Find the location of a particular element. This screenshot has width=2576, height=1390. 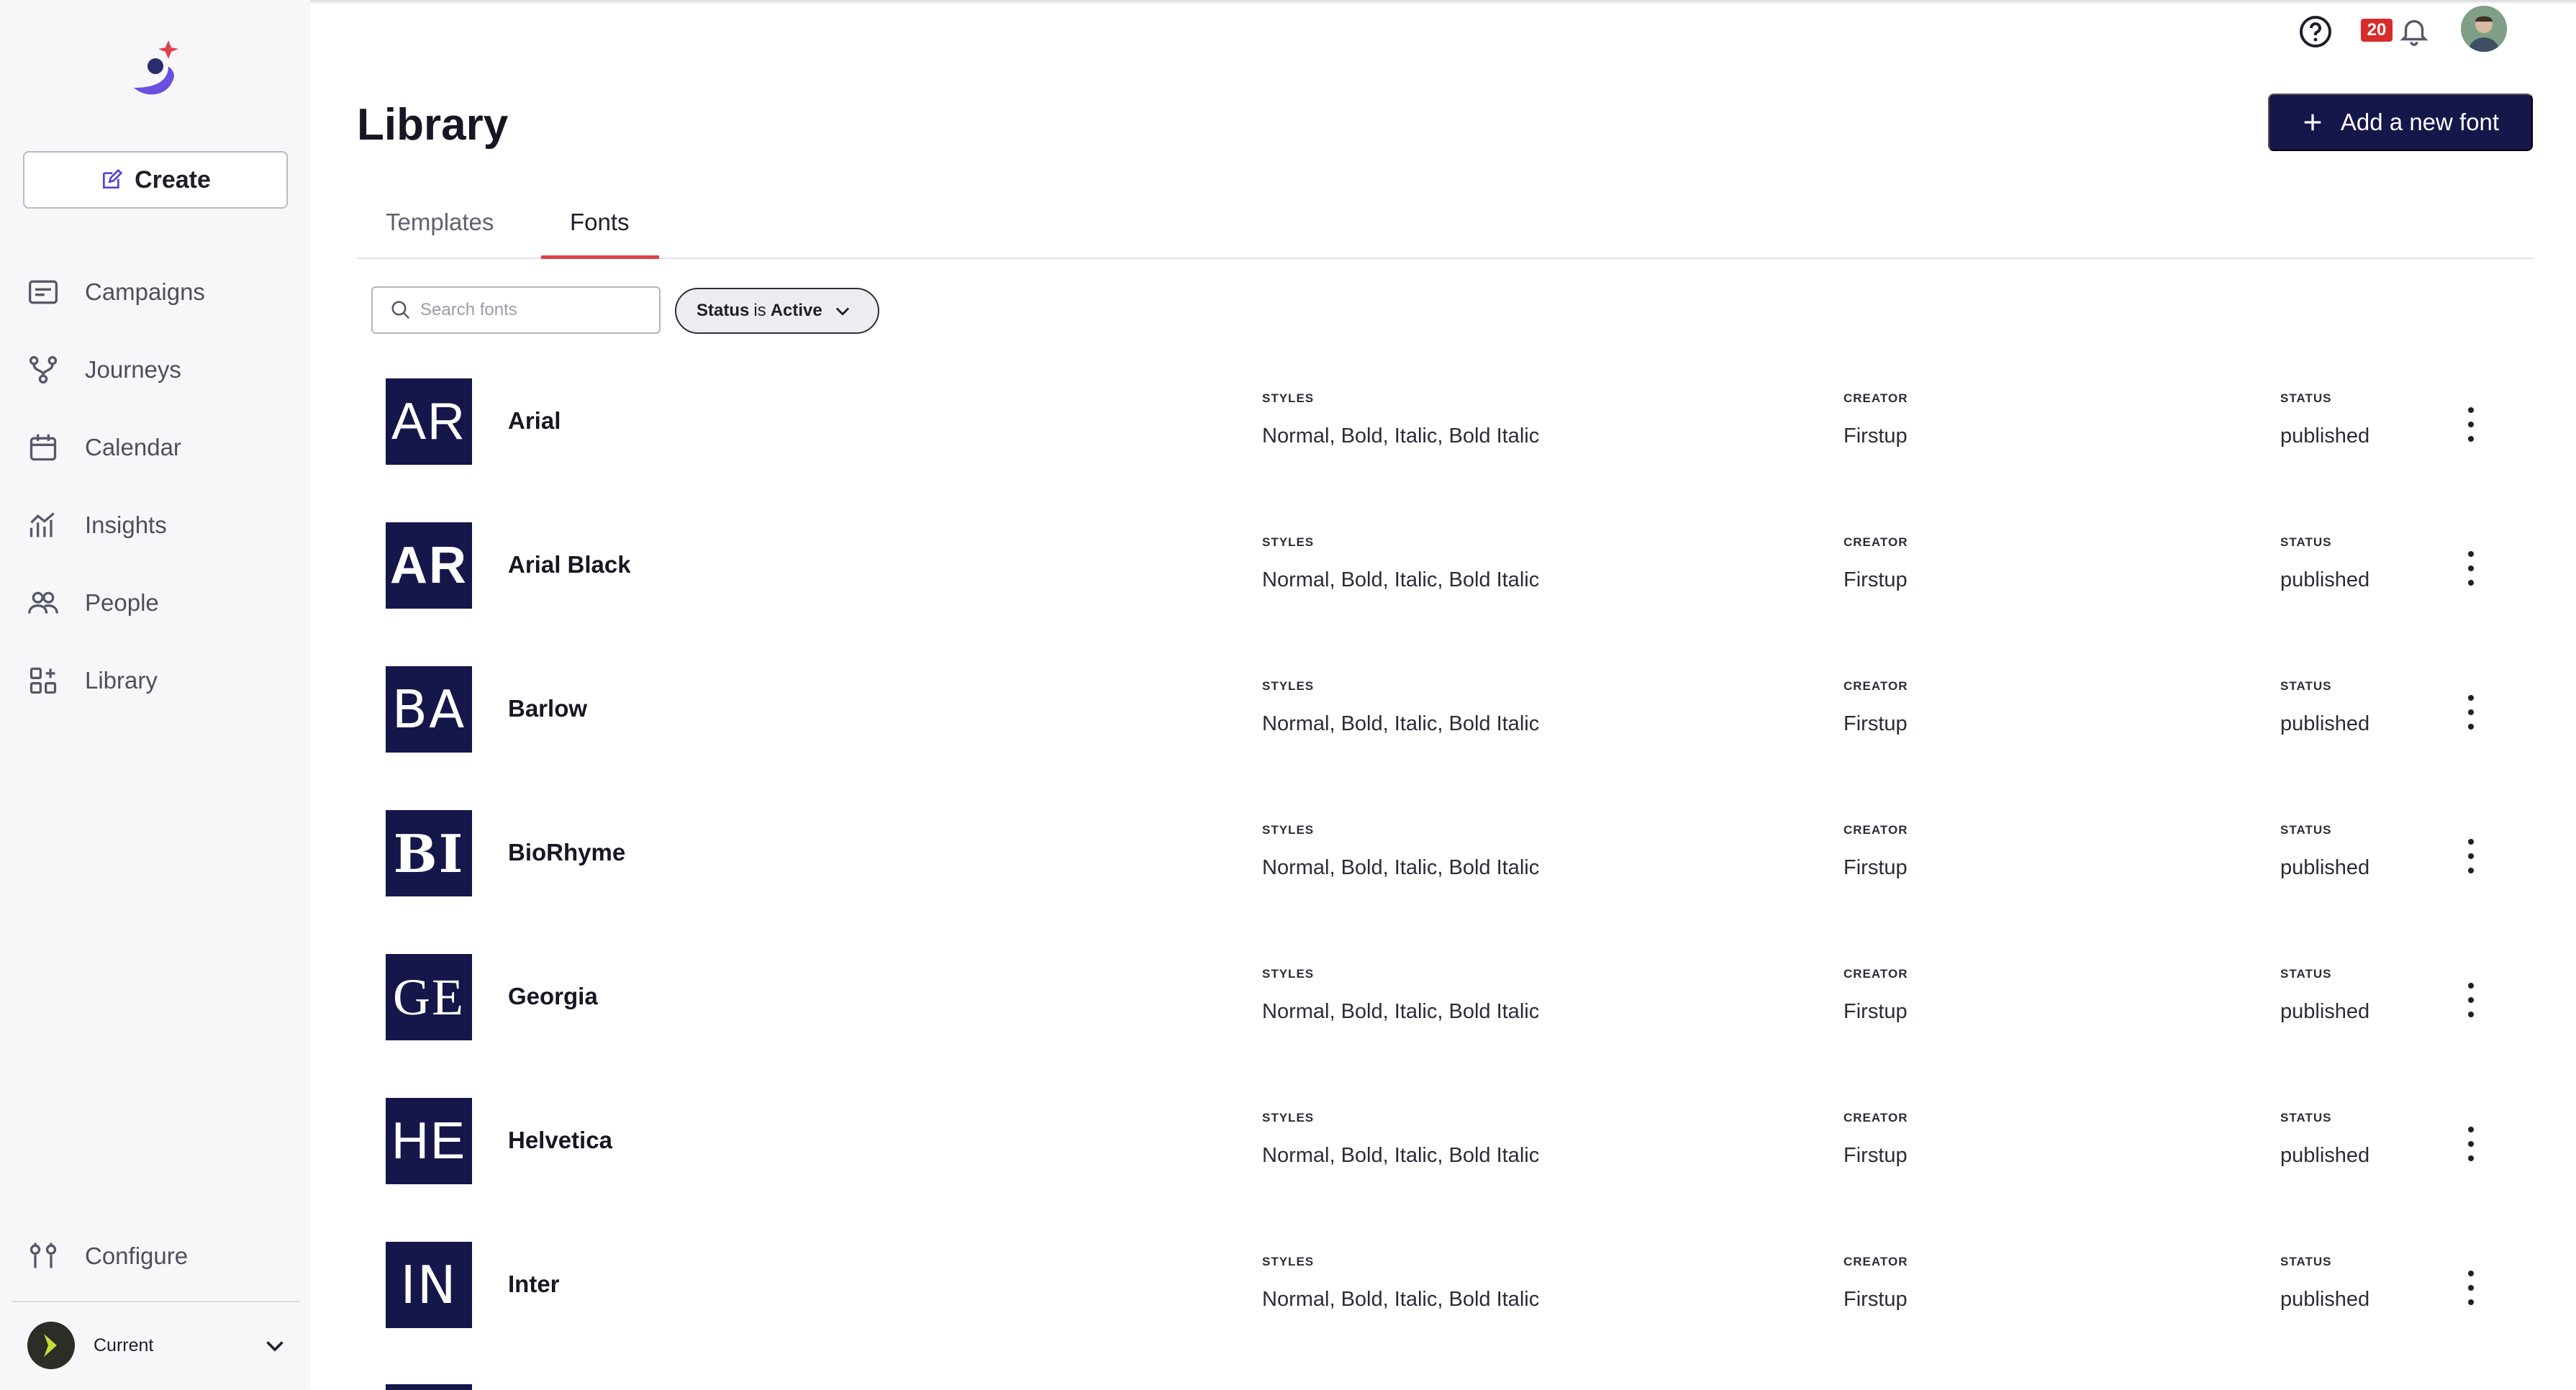

user-photo-icon is located at coordinates (2484, 29).